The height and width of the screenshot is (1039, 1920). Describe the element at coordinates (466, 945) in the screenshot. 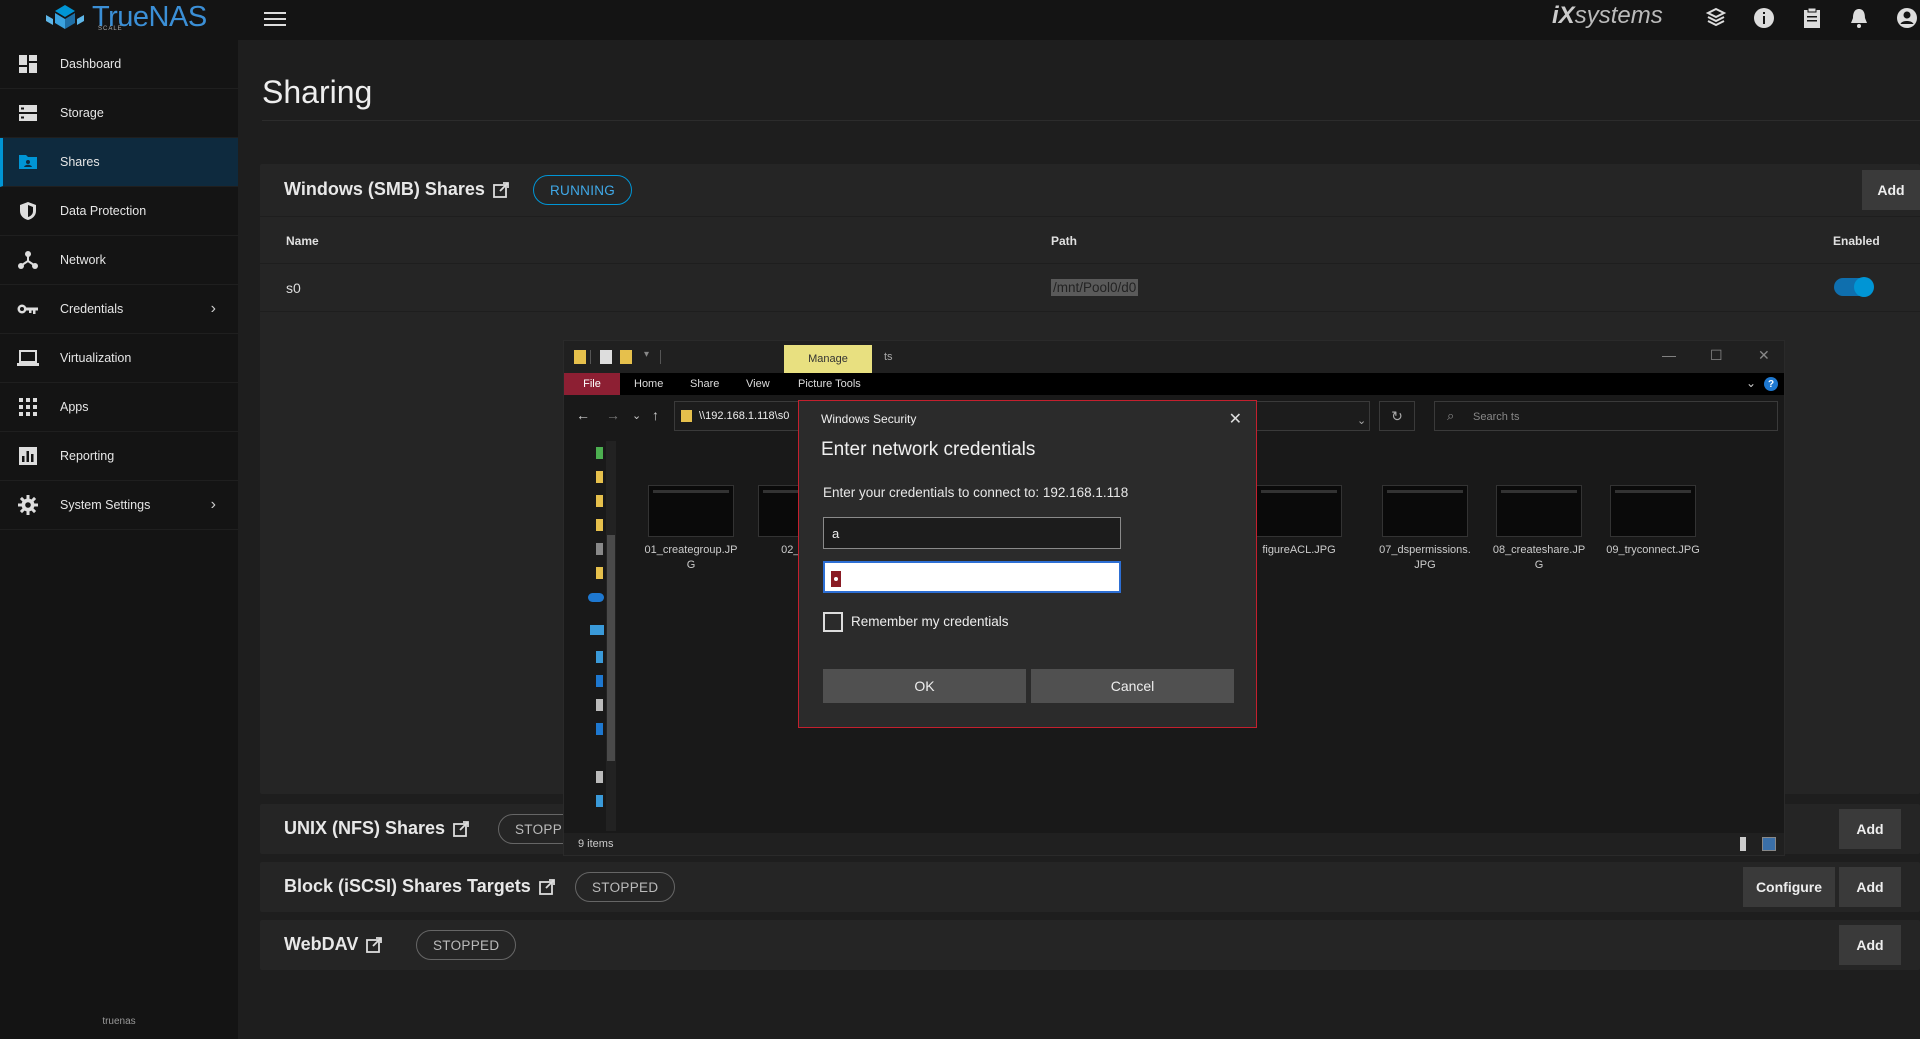

I see `webdav-status-badge: STOPPED` at that location.